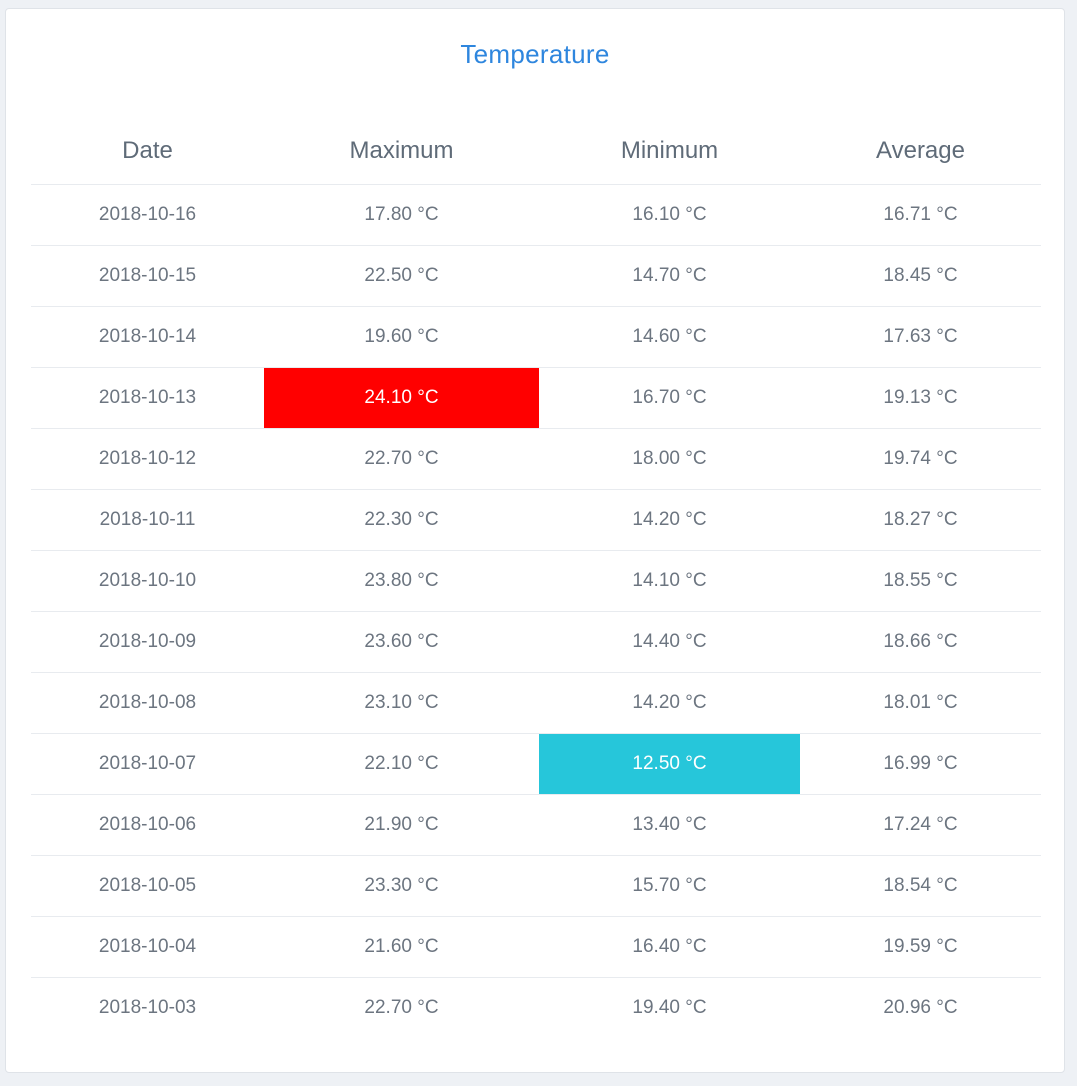 The width and height of the screenshot is (1077, 1086). What do you see at coordinates (147, 215) in the screenshot?
I see `cell-date: 2018-10-16` at bounding box center [147, 215].